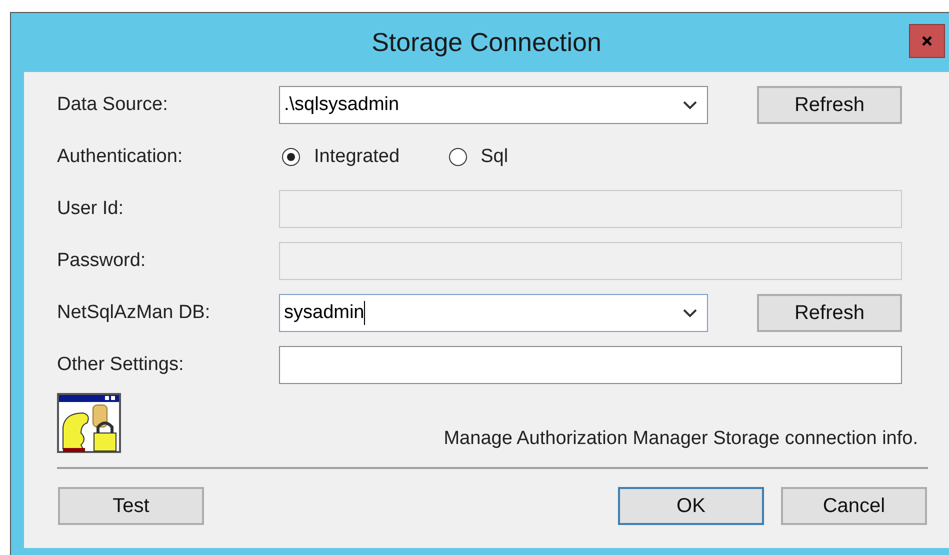 The image size is (949, 555). I want to click on dialog-button: Test, so click(131, 506).